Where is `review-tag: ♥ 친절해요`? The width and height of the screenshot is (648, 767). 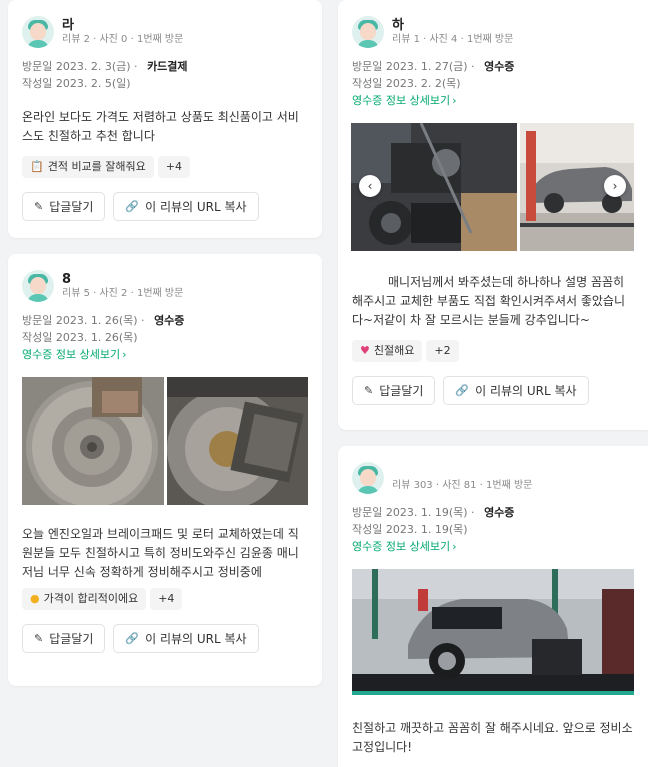 review-tag: ♥ 친절해요 is located at coordinates (387, 351).